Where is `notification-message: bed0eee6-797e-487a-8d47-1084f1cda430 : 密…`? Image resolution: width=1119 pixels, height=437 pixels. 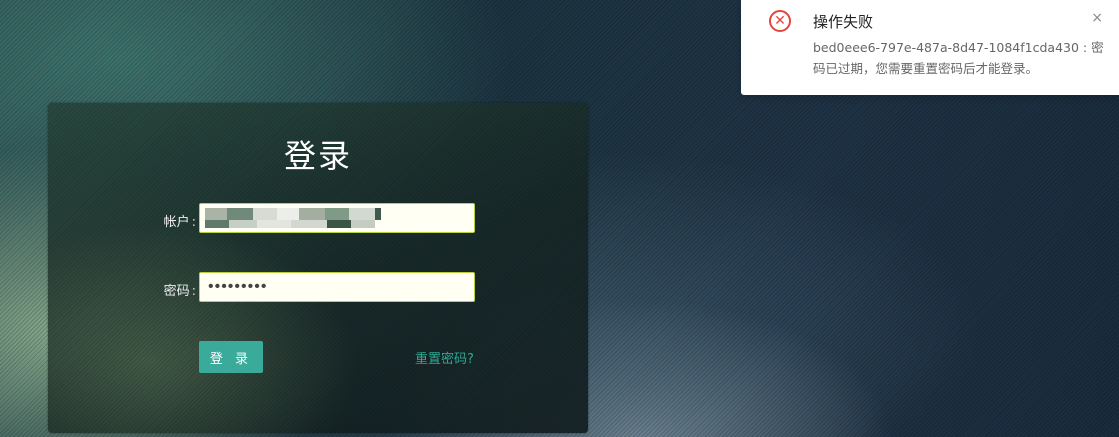 notification-message: bed0eee6-797e-487a-8d47-1084f1cda430 : 密… is located at coordinates (958, 58).